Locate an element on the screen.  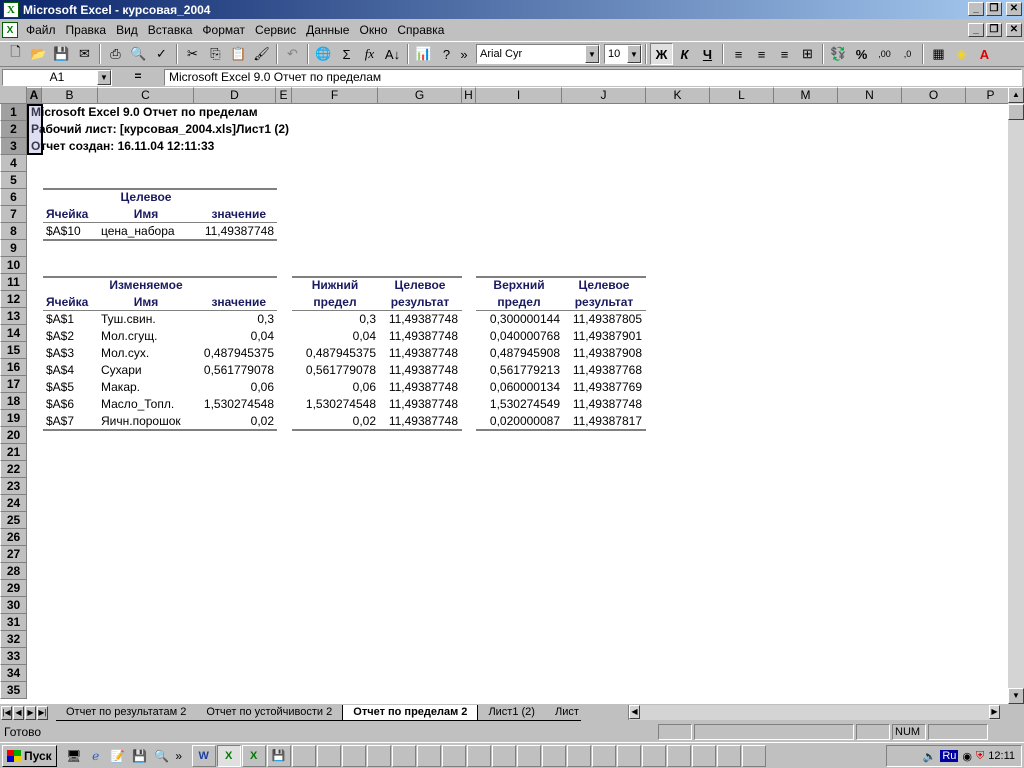
restore-button: ❐ is located at coordinates (994, 9).